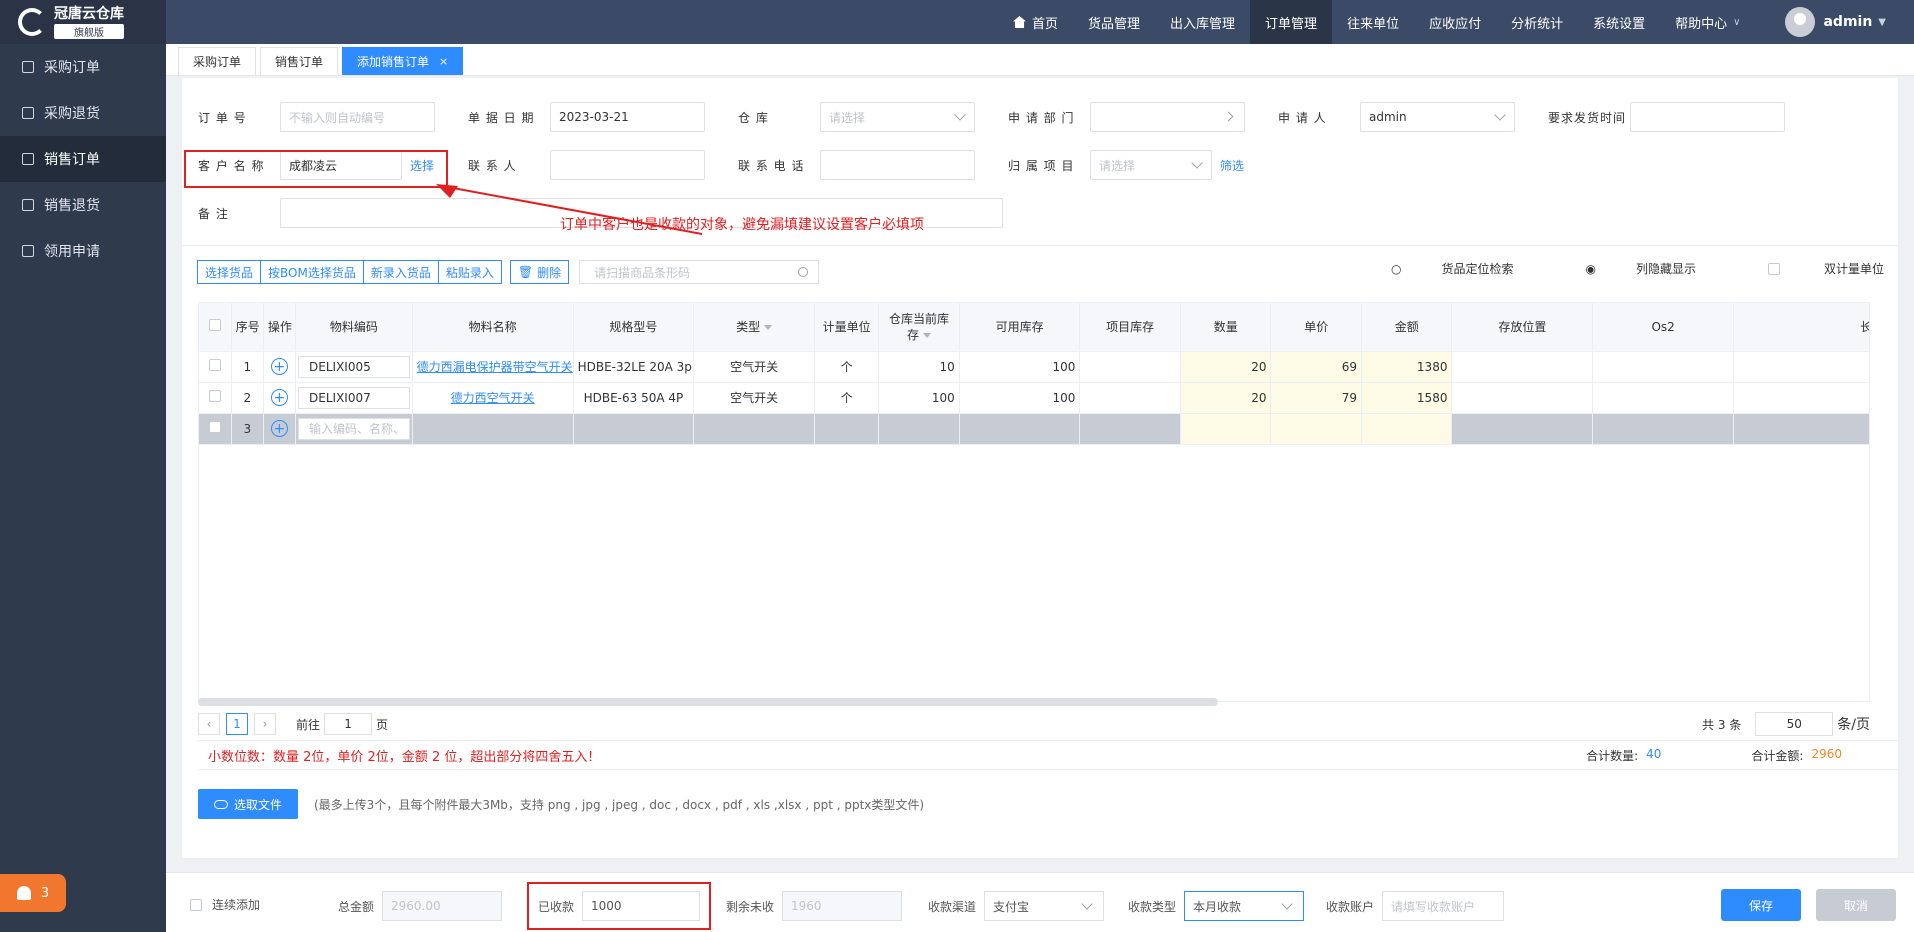 Image resolution: width=1914 pixels, height=932 pixels. What do you see at coordinates (443, 61) in the screenshot?
I see `close-icon: ×` at bounding box center [443, 61].